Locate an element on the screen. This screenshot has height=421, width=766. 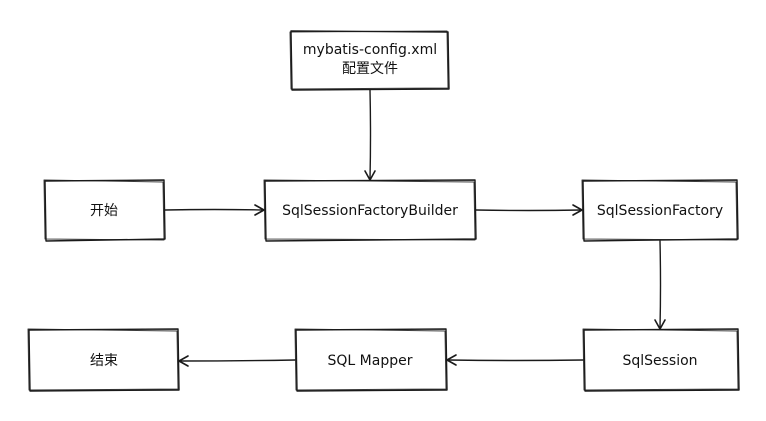
arrow-mapper-to-end-line is located at coordinates (237, 360).